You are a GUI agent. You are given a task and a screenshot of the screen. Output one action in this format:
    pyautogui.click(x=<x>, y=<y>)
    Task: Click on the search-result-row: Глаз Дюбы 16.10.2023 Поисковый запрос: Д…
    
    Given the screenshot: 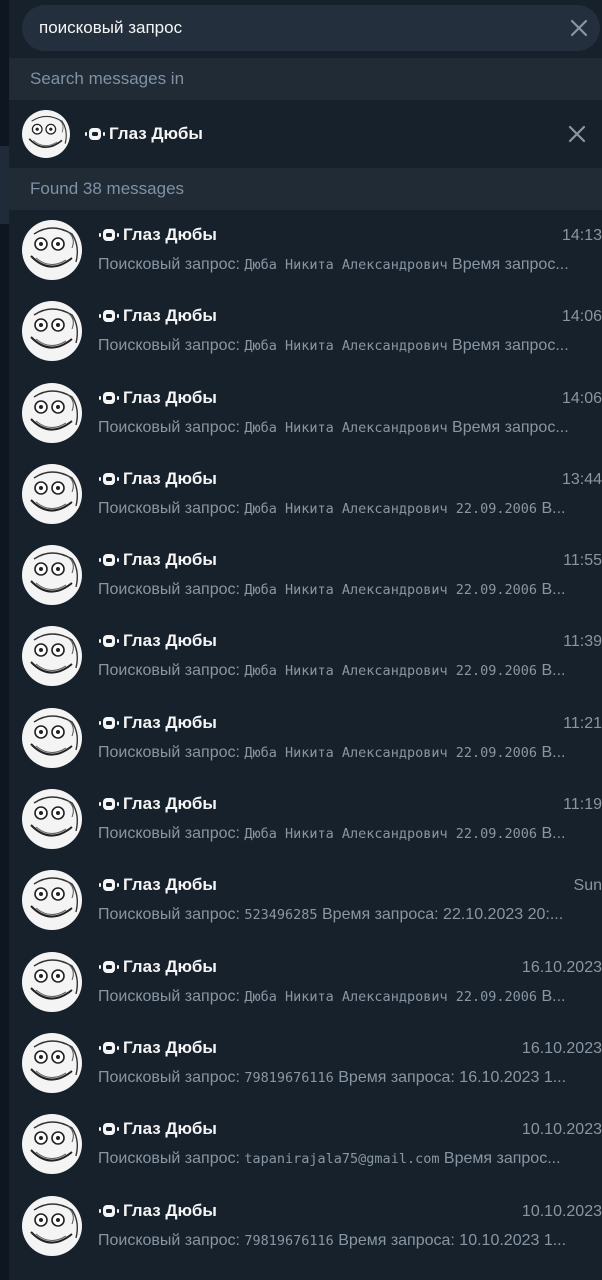 What is the action you would take?
    pyautogui.click(x=305, y=992)
    